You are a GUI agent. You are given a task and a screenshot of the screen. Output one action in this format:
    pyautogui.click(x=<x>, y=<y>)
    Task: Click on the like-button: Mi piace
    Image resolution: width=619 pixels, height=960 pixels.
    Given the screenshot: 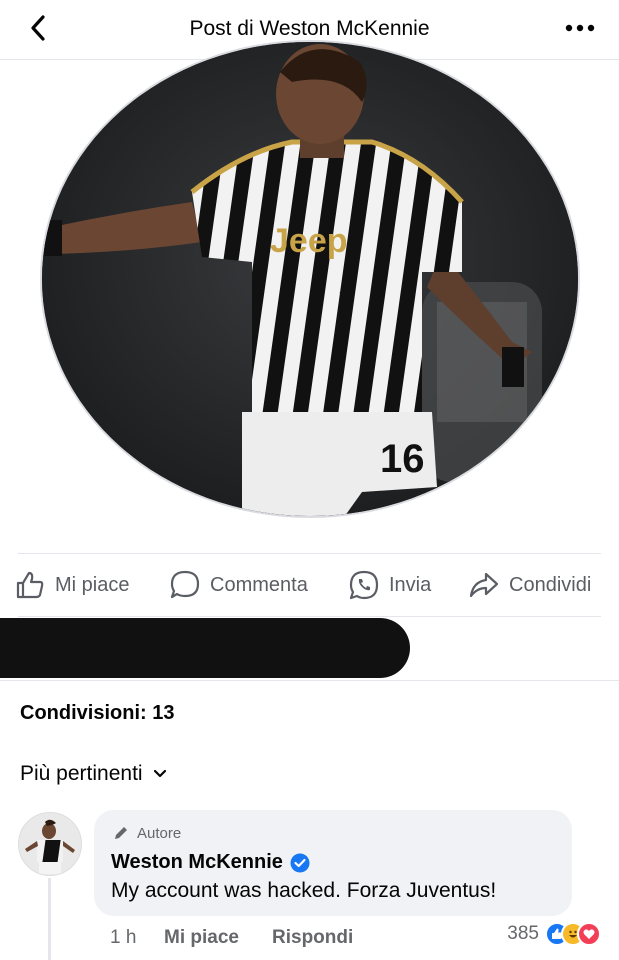 What is the action you would take?
    pyautogui.click(x=71, y=585)
    